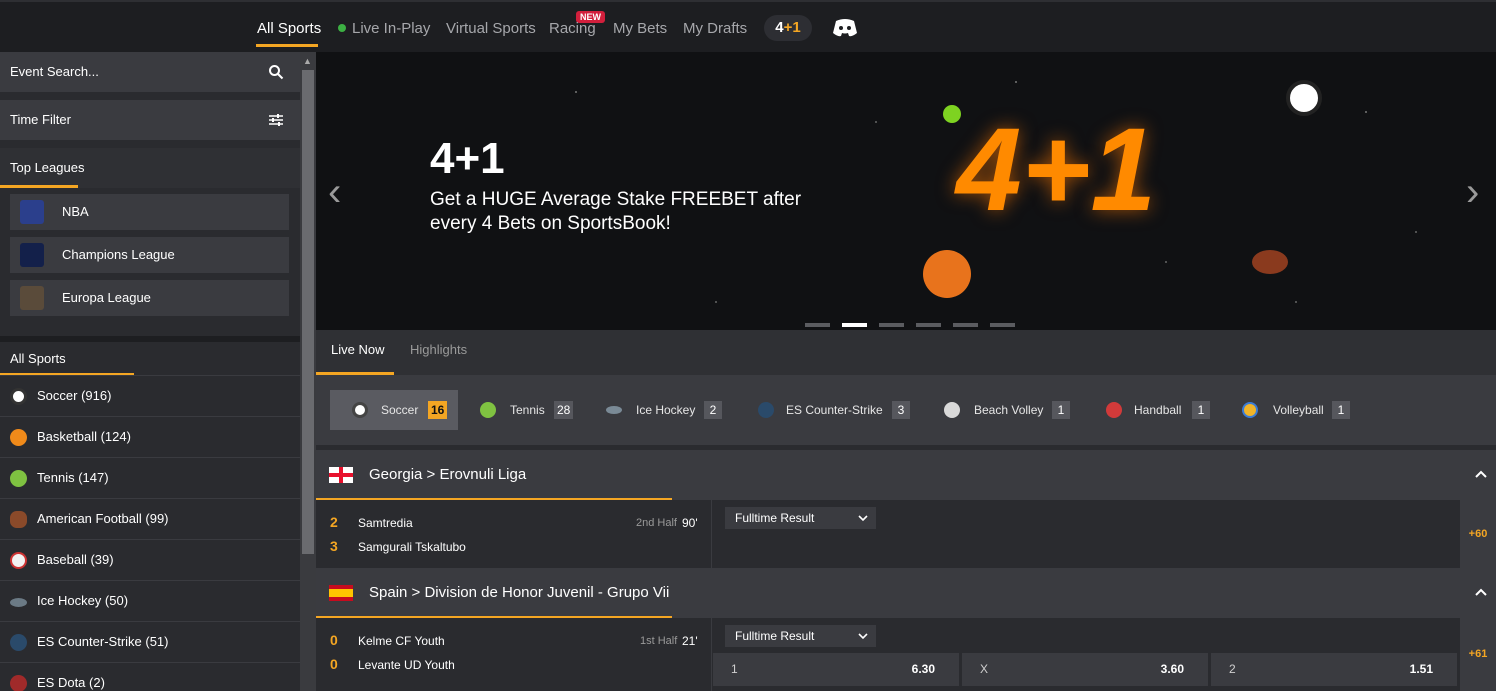 Image resolution: width=1496 pixels, height=691 pixels. What do you see at coordinates (1472, 192) in the screenshot?
I see `banner-next-arrow-icon: ›` at bounding box center [1472, 192].